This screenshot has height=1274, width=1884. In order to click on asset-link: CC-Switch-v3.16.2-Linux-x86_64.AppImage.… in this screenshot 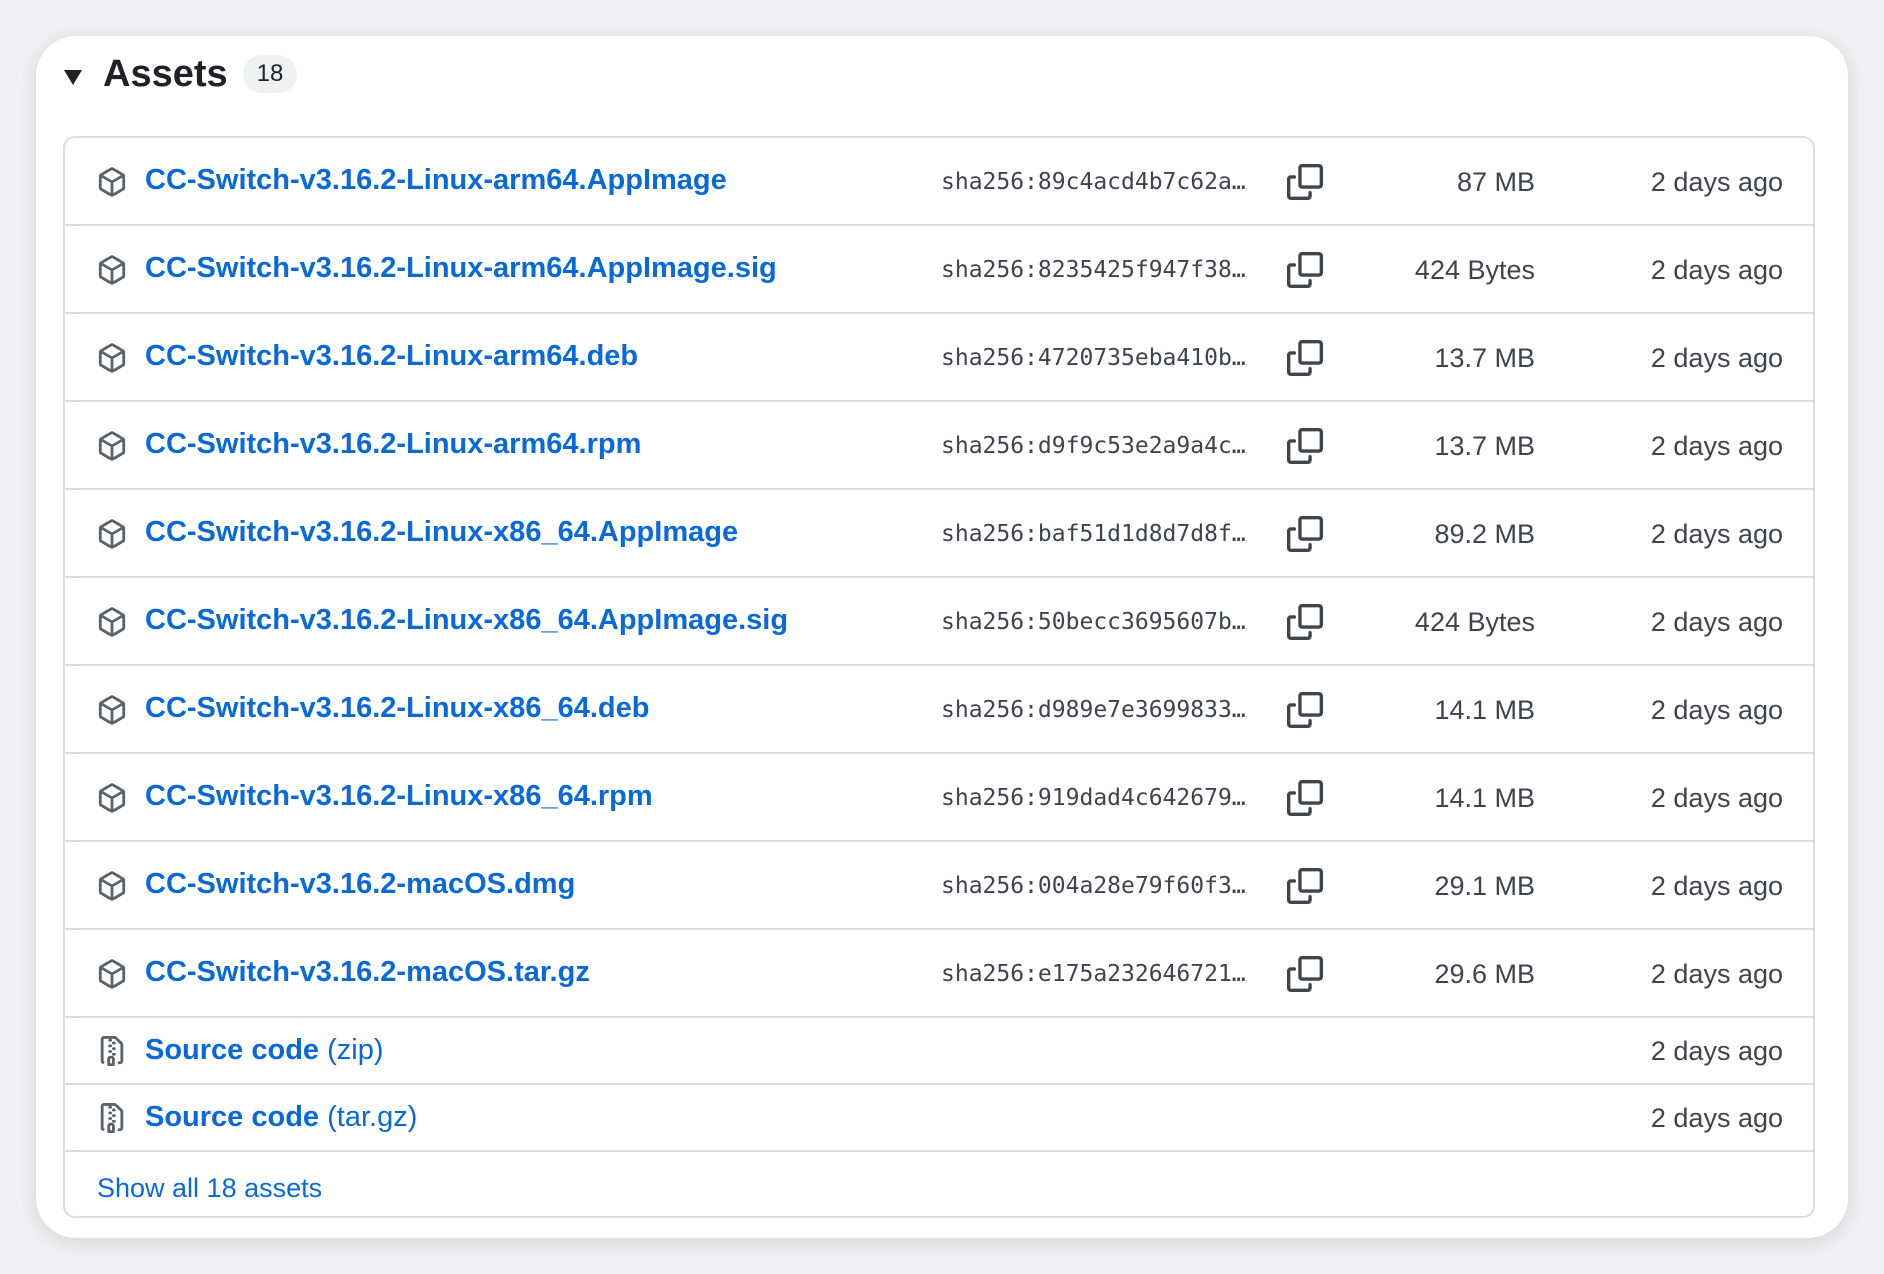, I will do `click(466, 620)`.